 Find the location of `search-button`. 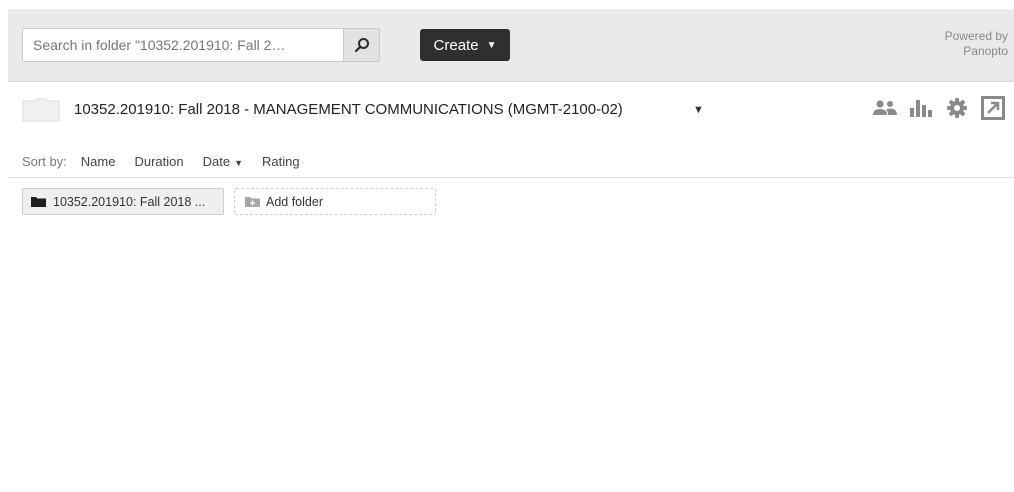

search-button is located at coordinates (361, 45).